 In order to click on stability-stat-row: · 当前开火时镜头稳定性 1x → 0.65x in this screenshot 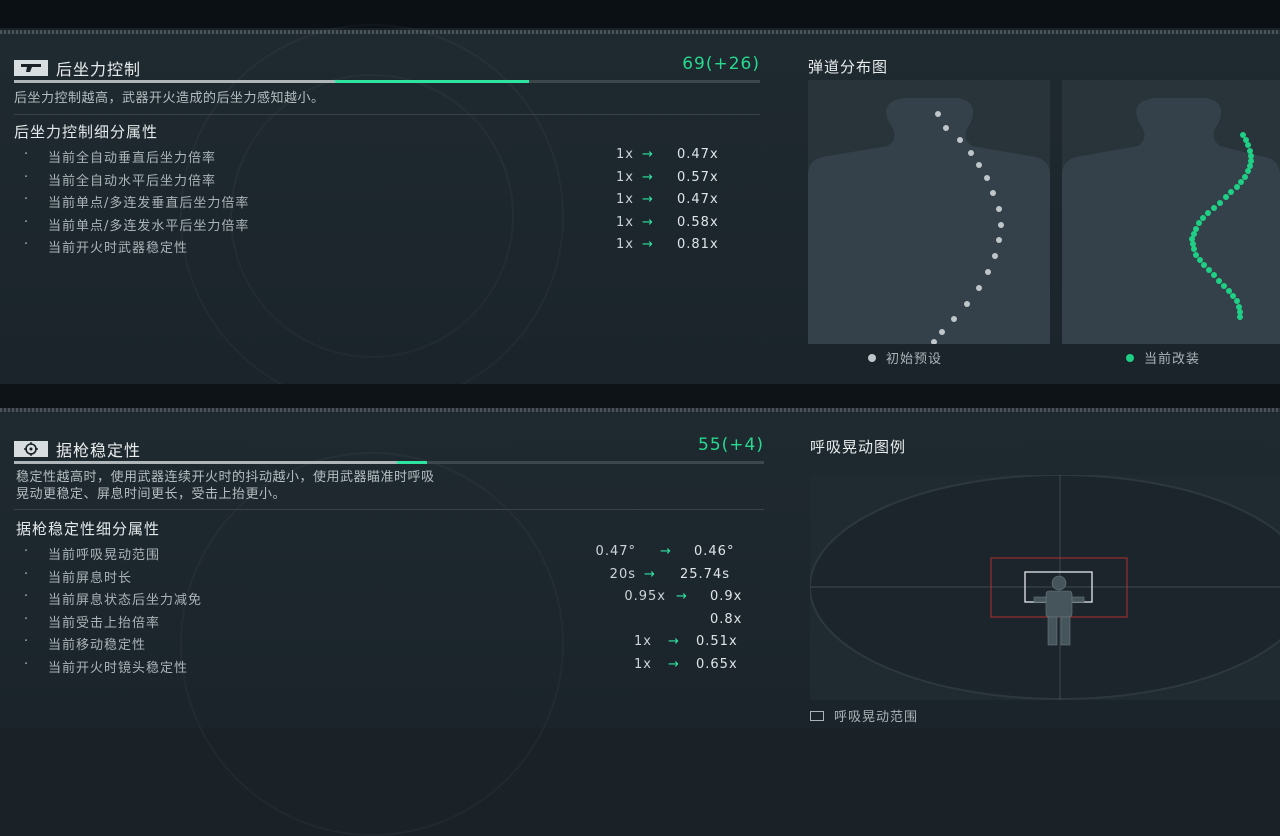, I will do `click(394, 668)`.